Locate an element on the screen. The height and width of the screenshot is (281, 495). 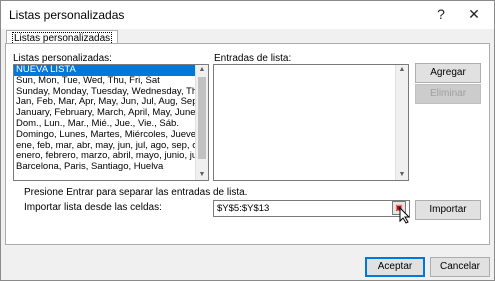
scroll-down-arrow-icon: ▼ is located at coordinates (202, 175).